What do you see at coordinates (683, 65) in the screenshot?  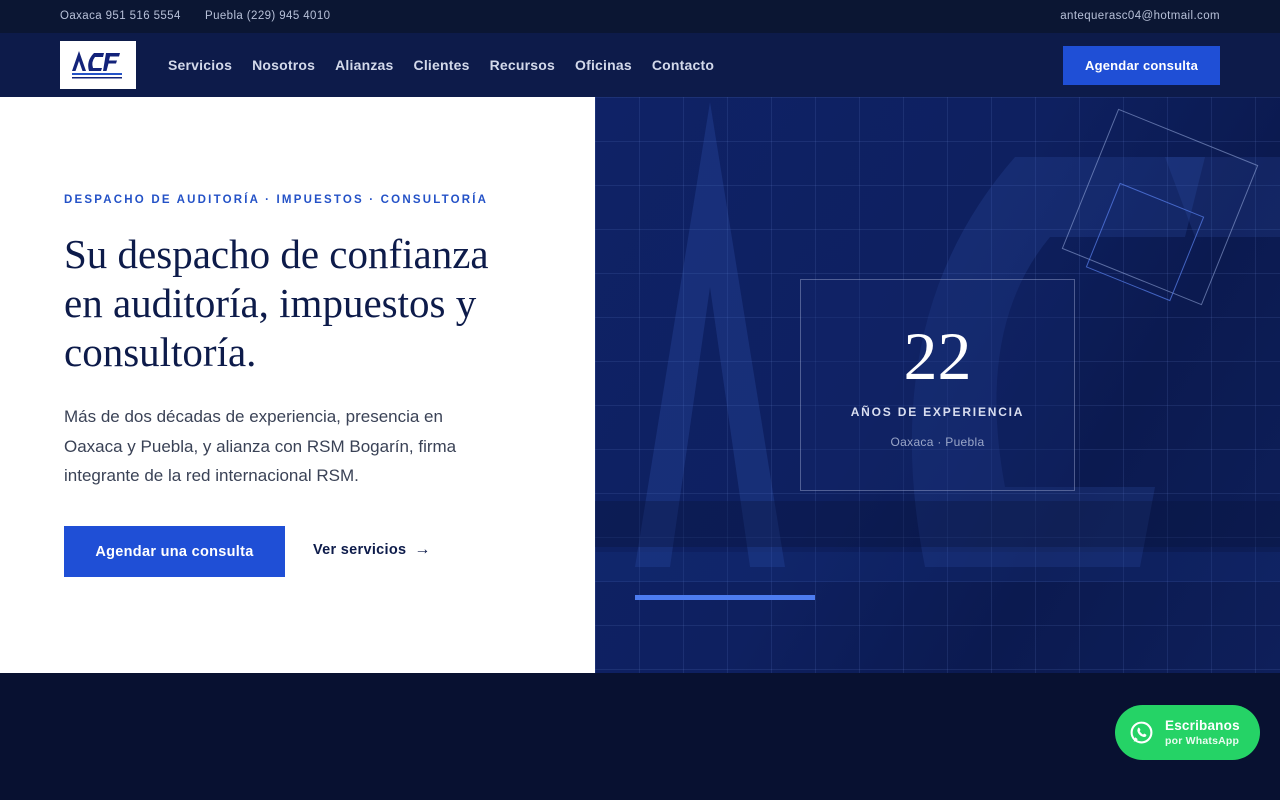 I see `nav-contacto: Contacto` at bounding box center [683, 65].